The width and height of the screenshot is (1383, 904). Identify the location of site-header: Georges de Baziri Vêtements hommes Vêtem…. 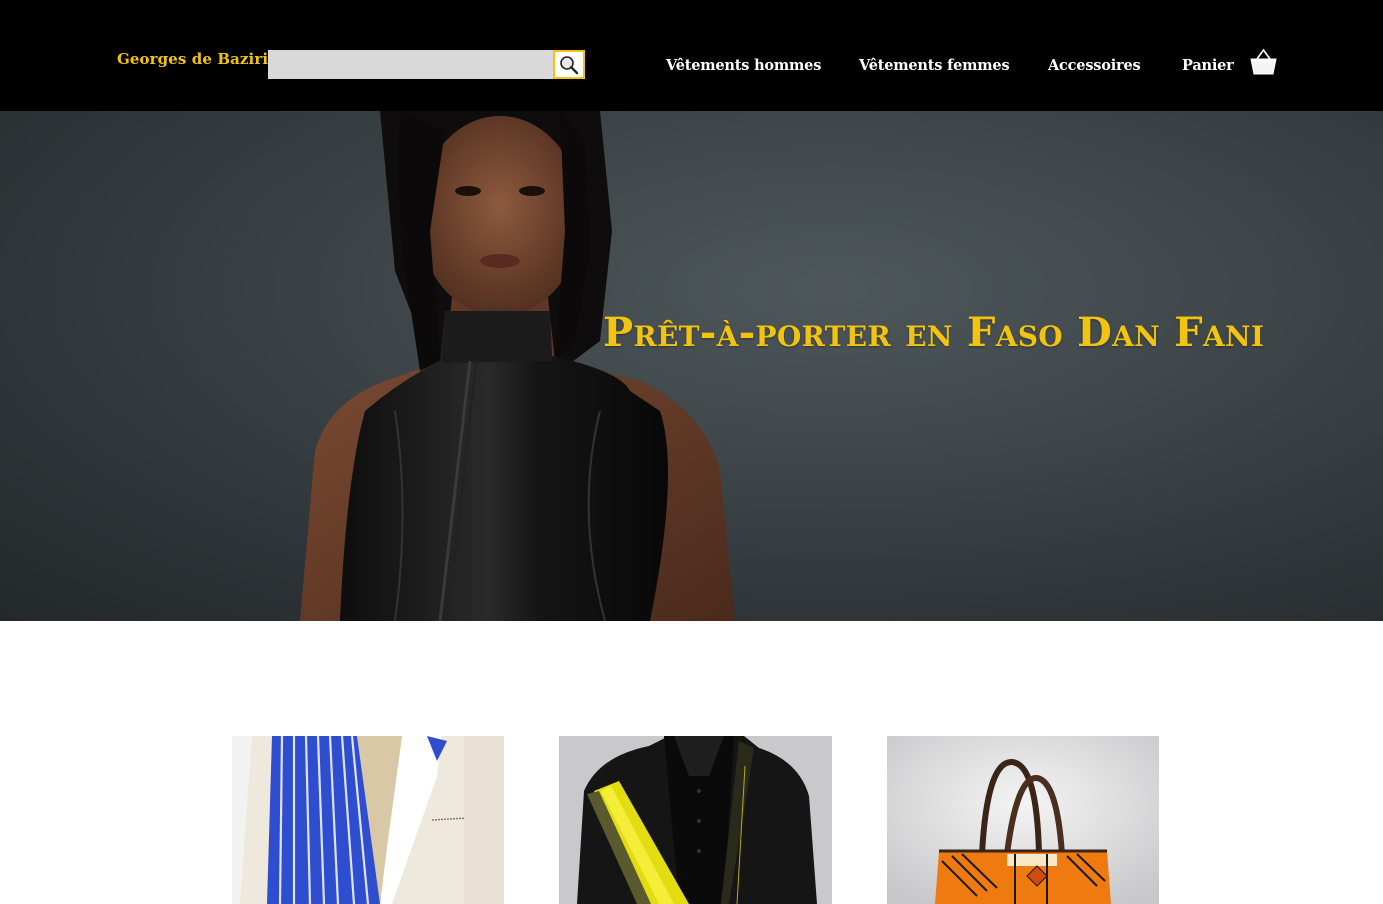
(691, 55).